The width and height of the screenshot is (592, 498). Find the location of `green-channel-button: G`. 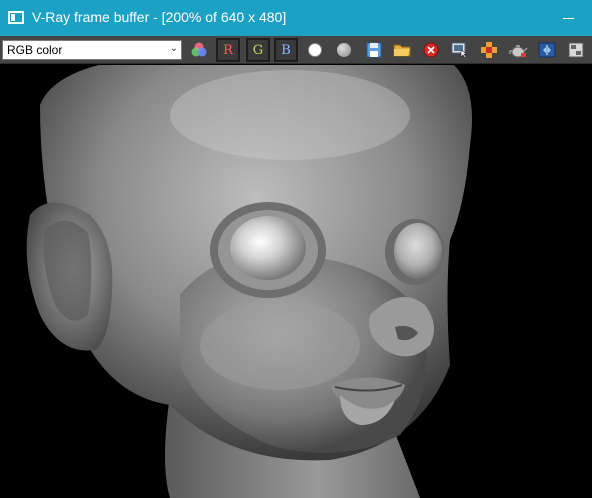

green-channel-button: G is located at coordinates (258, 50).